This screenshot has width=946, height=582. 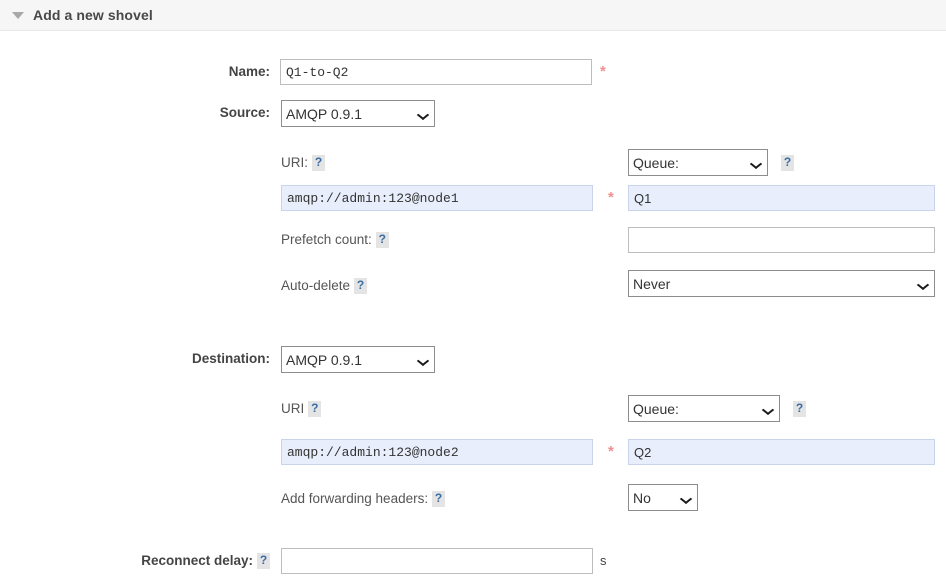 I want to click on destination-uri-input, so click(x=437, y=452).